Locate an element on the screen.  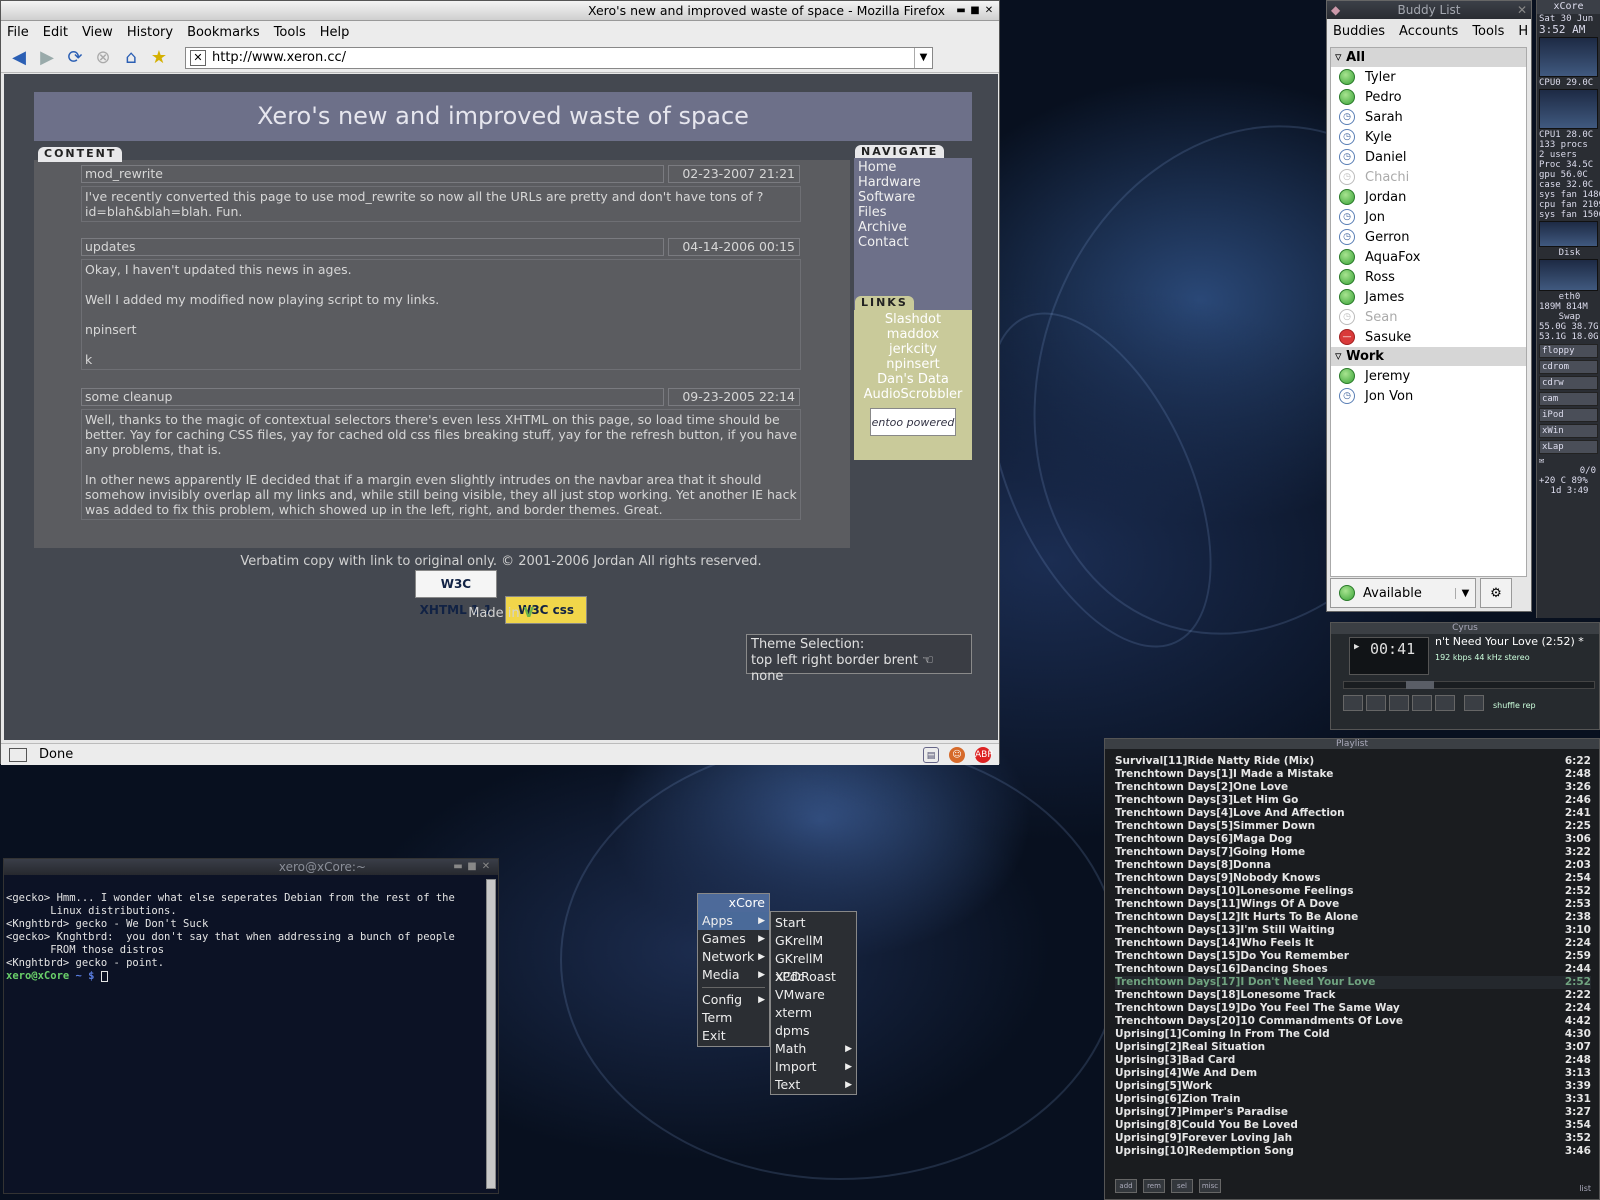
submenu-item-xcdroast: XCDRoast is located at coordinates (813, 977).